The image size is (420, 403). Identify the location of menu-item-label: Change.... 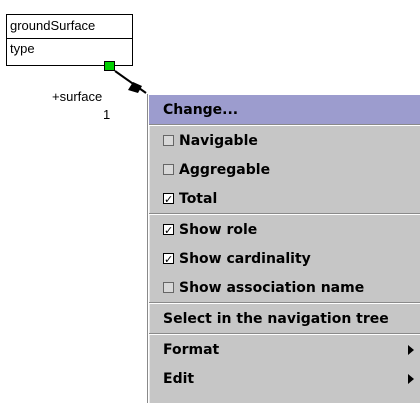
(201, 109).